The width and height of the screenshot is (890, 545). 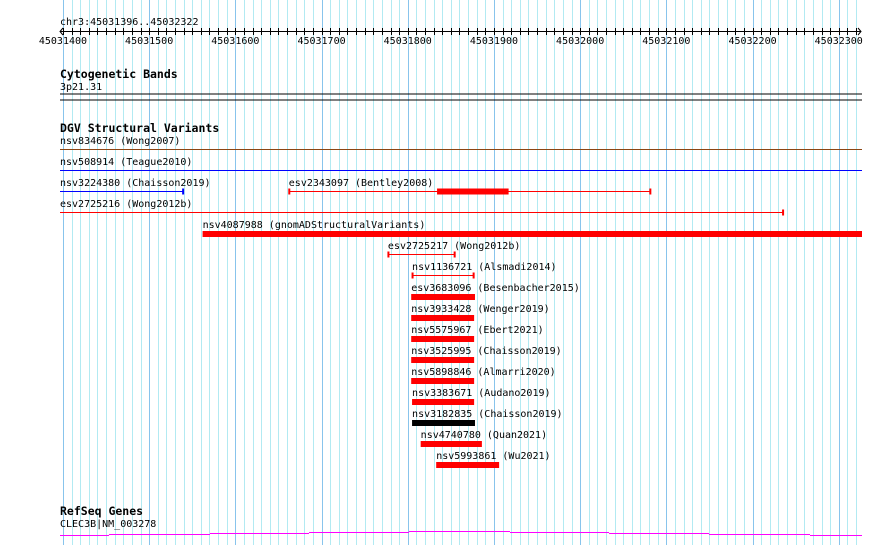 I want to click on ruler-tick-label: 45031400, so click(x=63, y=41).